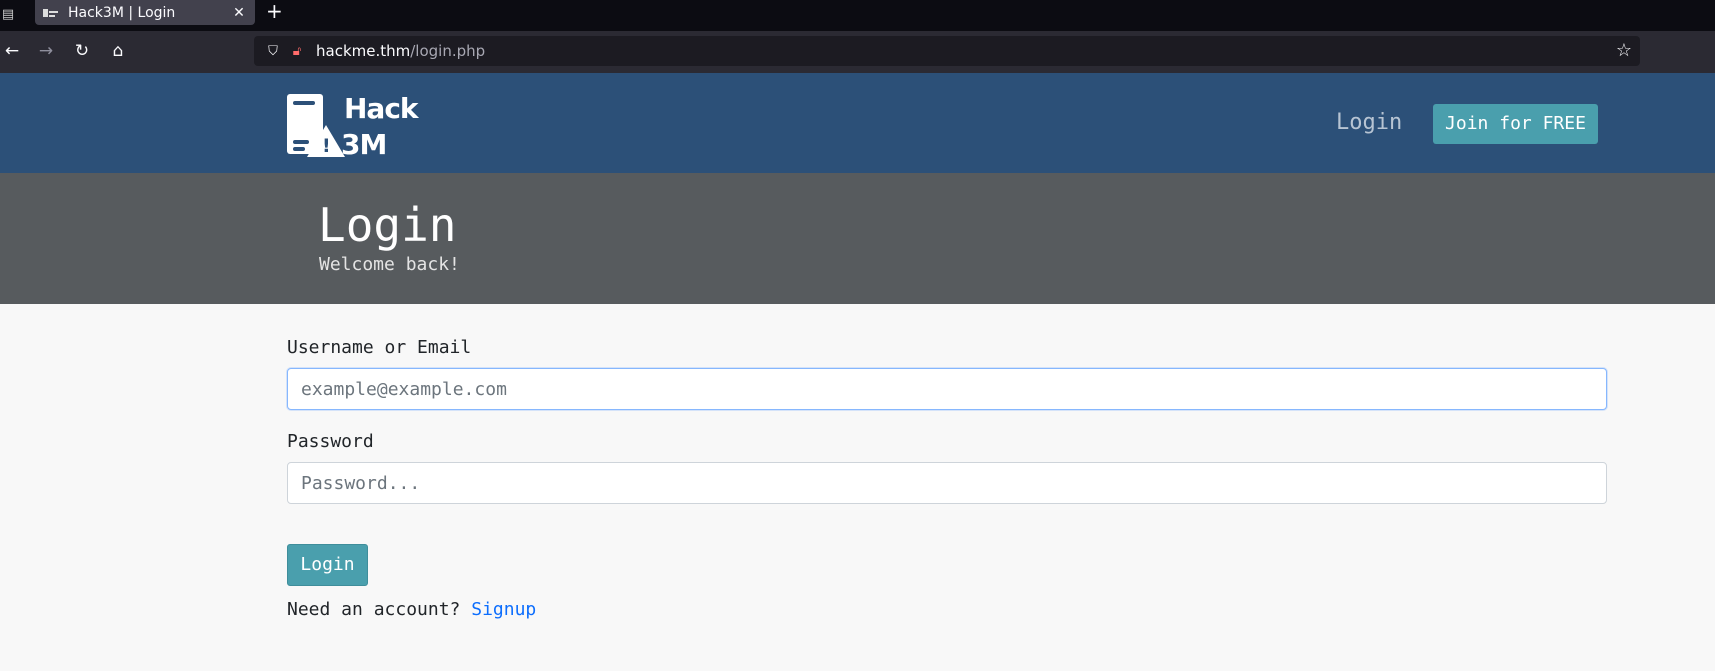 This screenshot has height=671, width=1715. What do you see at coordinates (387, 225) in the screenshot?
I see `page-title: Login` at bounding box center [387, 225].